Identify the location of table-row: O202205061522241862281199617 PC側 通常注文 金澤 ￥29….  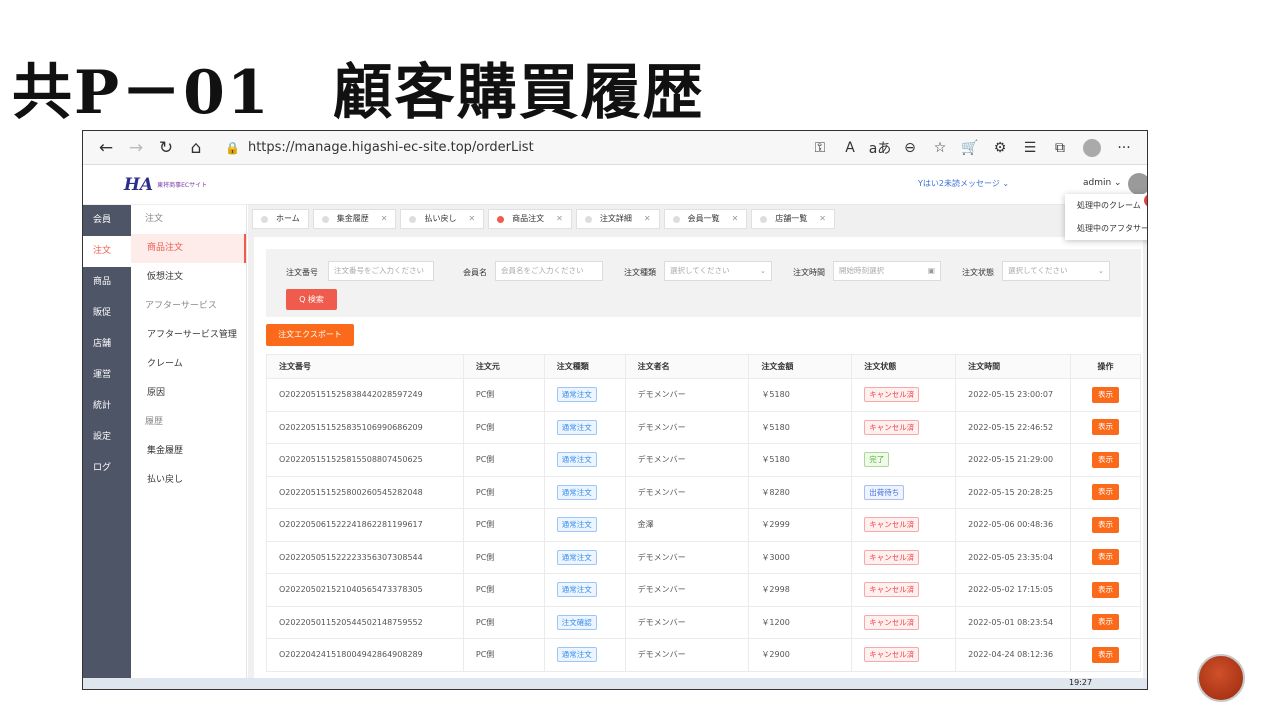
(703, 525).